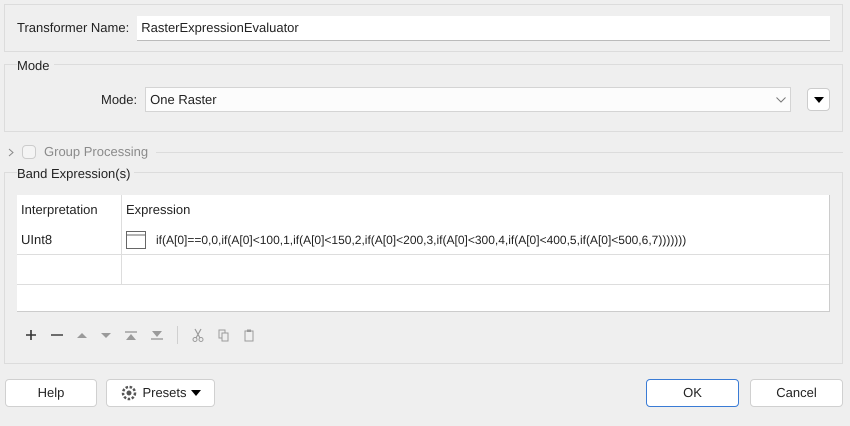  Describe the element at coordinates (781, 99) in the screenshot. I see `chevron-down-icon` at that location.